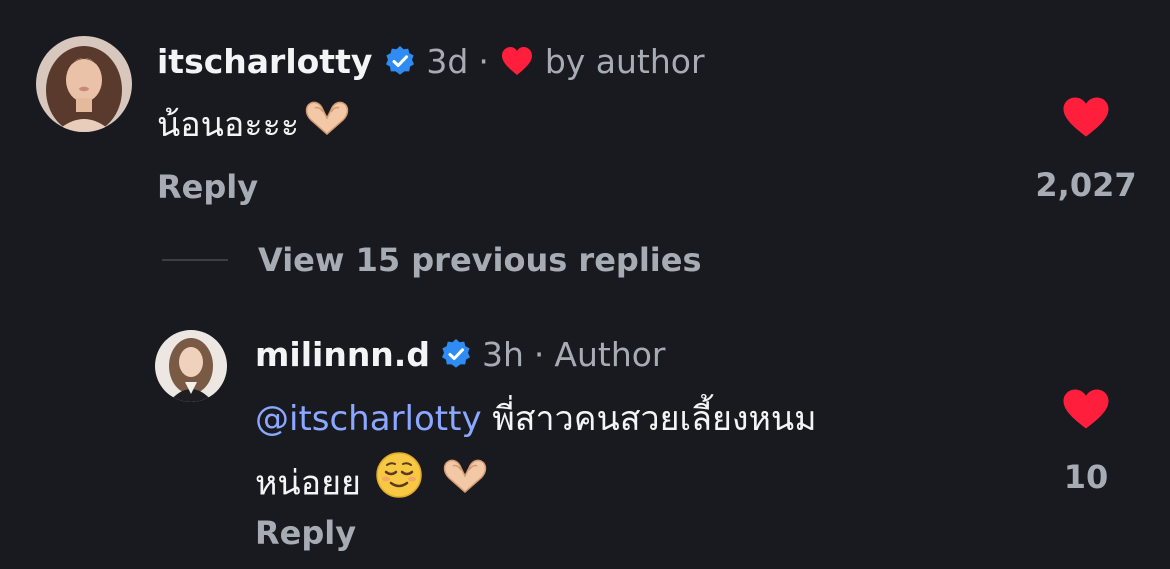  I want to click on comment-text: น้อนอะะะ, so click(255, 126).